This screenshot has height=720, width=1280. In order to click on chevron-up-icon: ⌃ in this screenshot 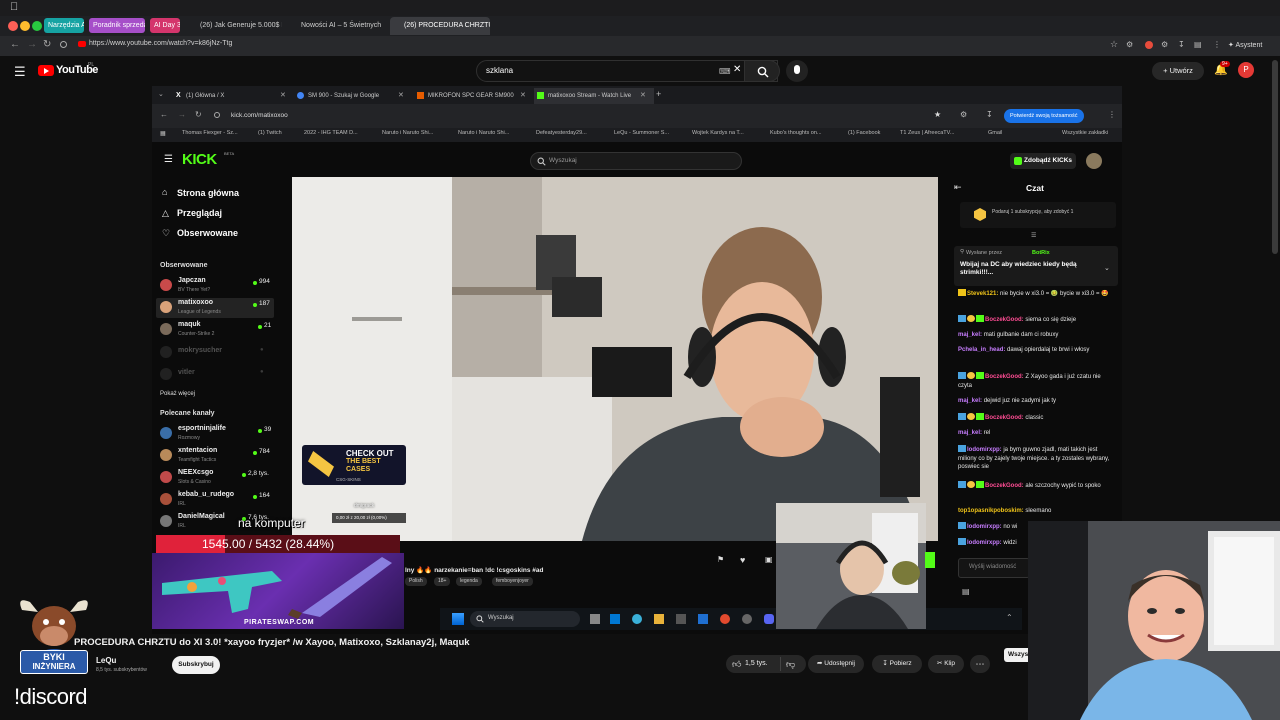, I will do `click(1009, 617)`.